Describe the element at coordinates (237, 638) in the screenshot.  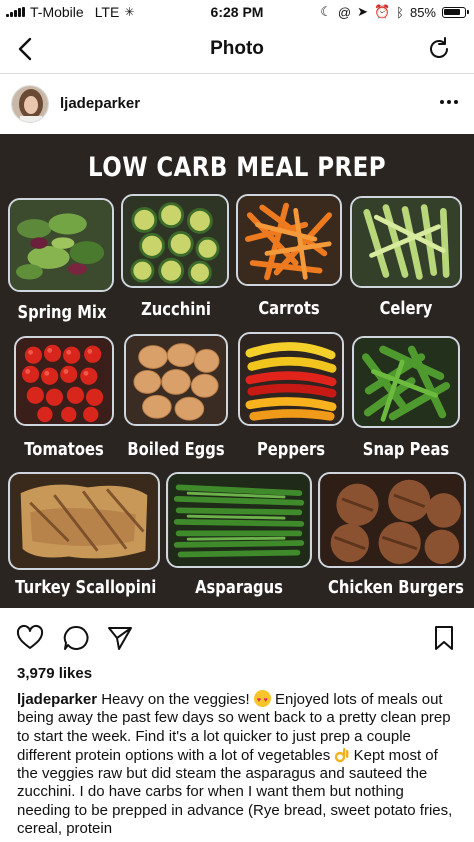
I see `post-action-bar` at that location.